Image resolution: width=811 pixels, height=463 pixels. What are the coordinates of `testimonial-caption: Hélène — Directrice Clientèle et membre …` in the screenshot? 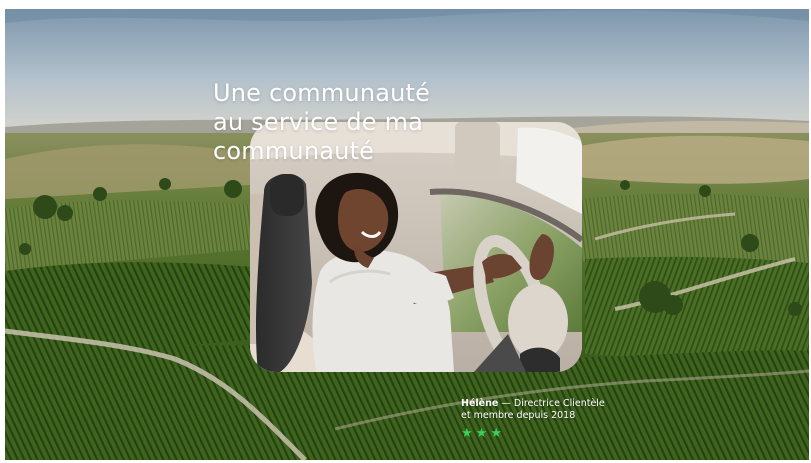 It's located at (533, 410).